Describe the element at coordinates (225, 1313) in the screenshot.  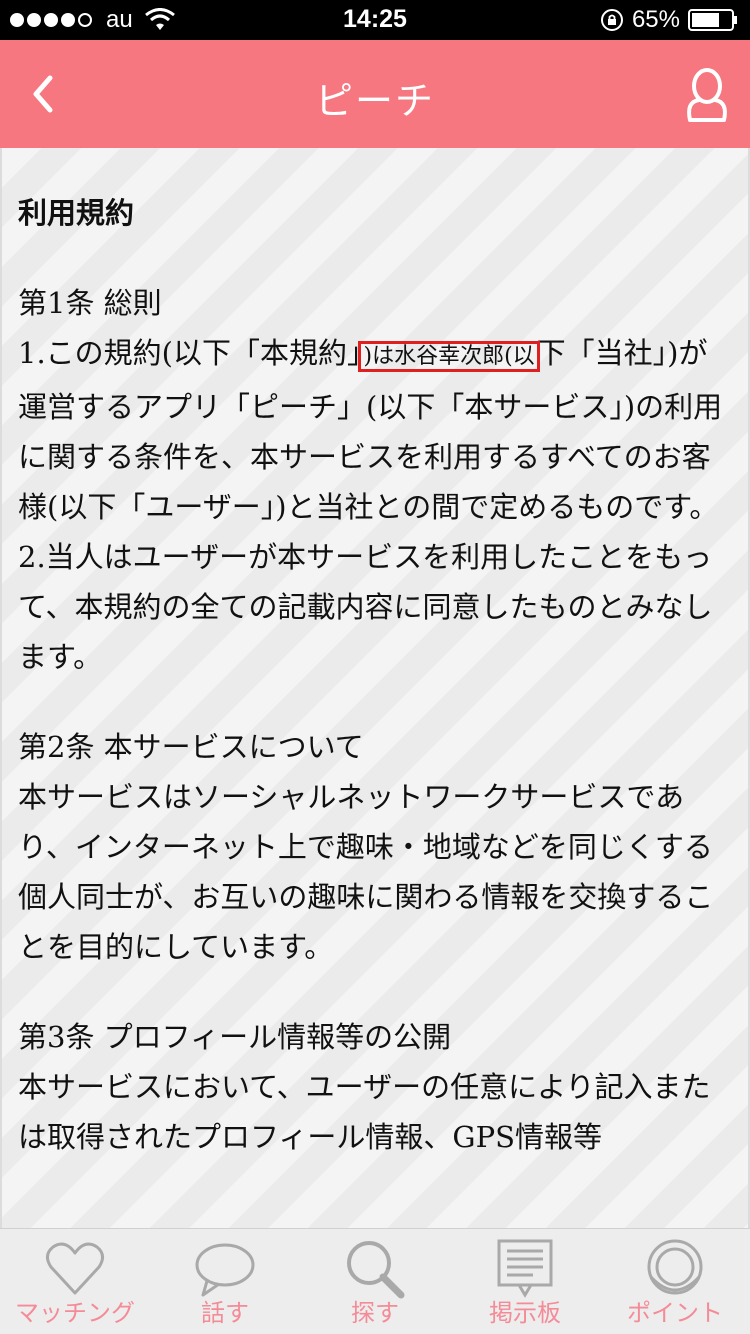
I see `tab-talk-label: 話す` at that location.